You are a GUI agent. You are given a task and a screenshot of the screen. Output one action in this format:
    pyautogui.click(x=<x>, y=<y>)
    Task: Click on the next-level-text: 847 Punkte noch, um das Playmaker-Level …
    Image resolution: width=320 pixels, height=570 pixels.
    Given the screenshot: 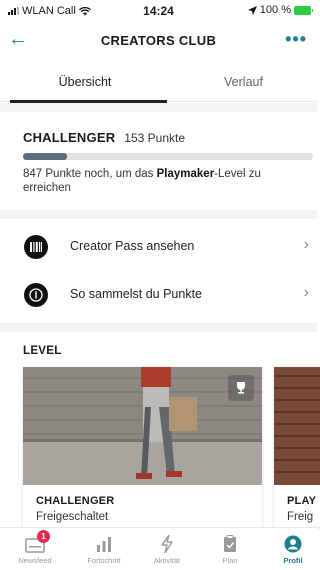 What is the action you would take?
    pyautogui.click(x=158, y=181)
    